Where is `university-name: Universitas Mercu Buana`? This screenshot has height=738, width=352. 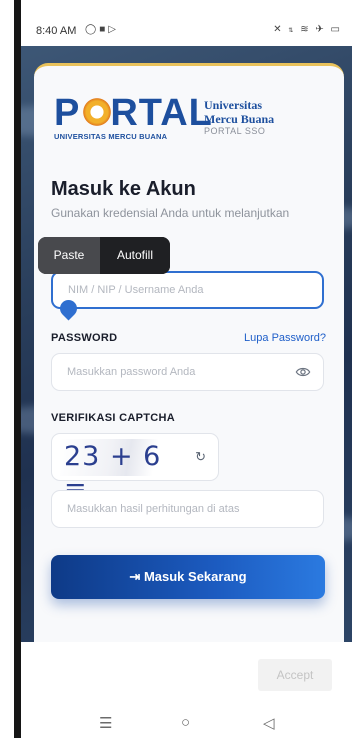
university-name: Universitas Mercu Buana is located at coordinates (239, 112).